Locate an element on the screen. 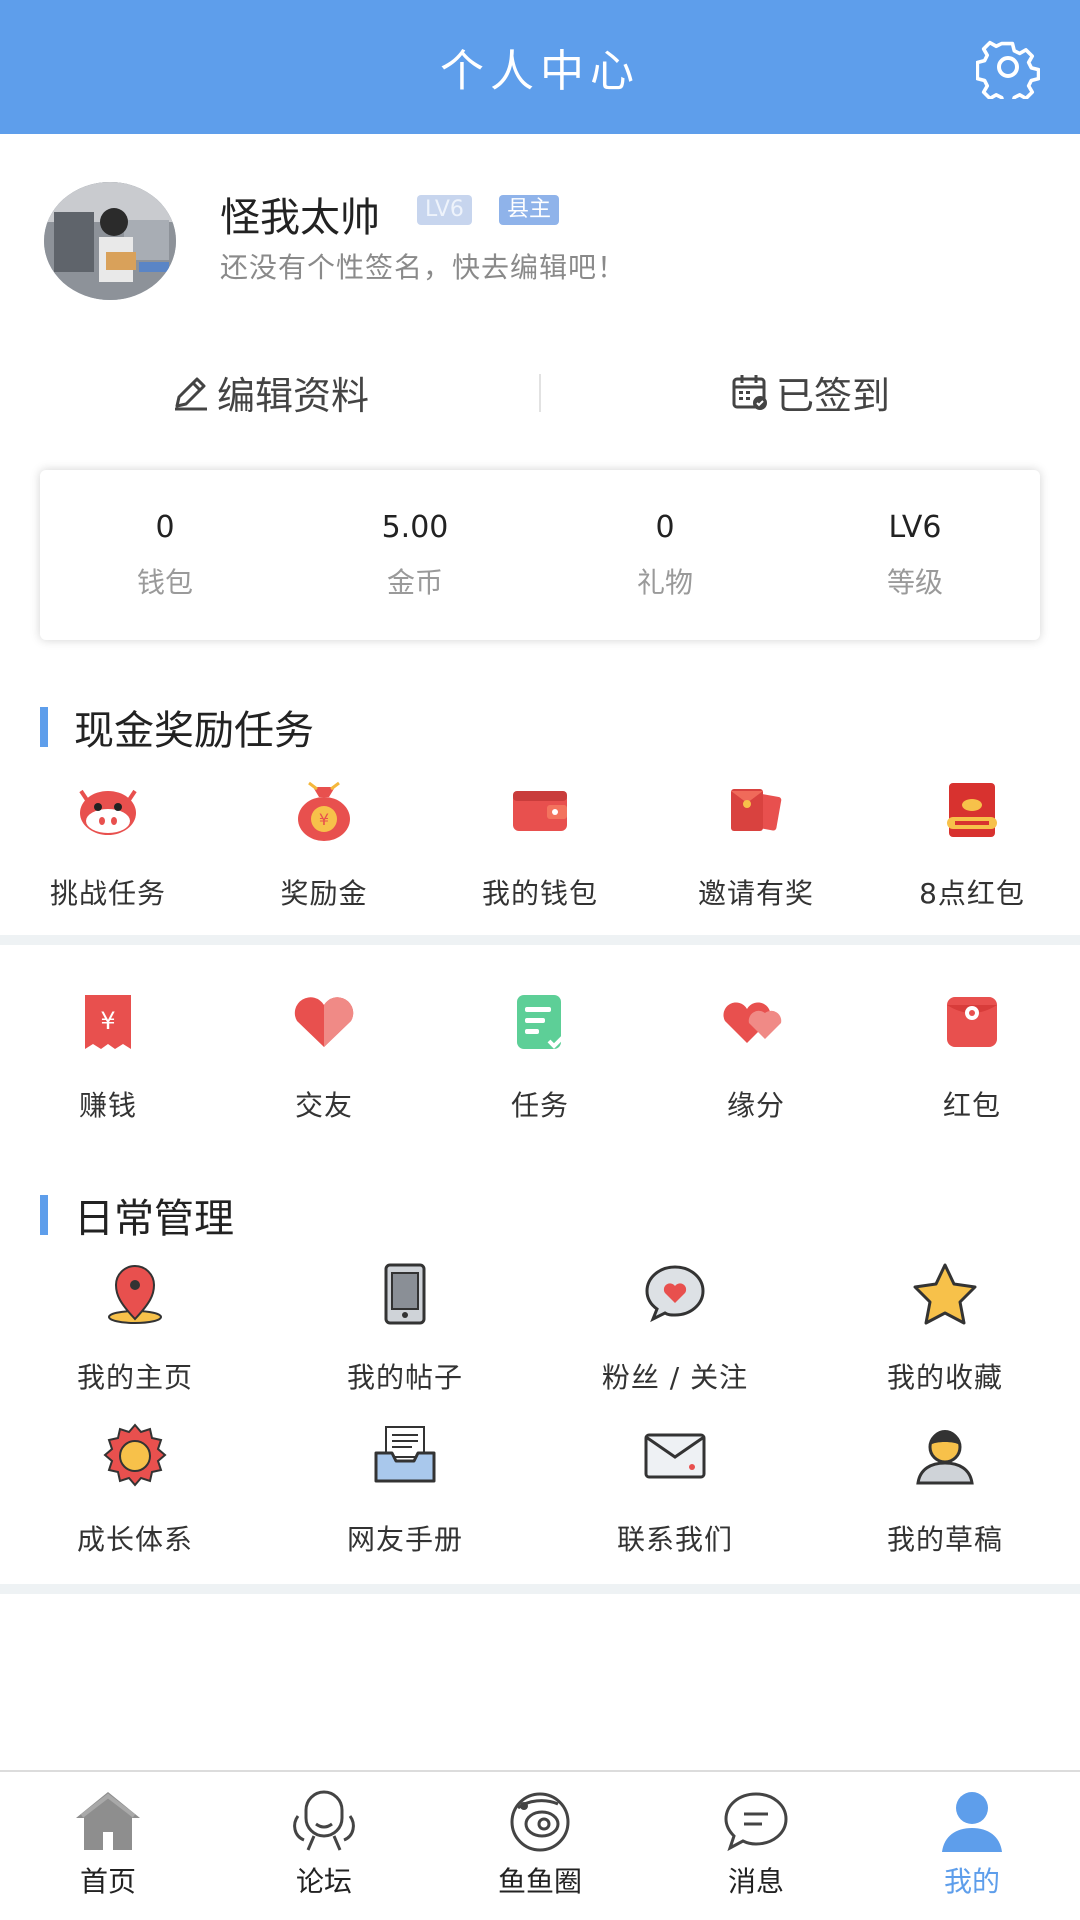 The image size is (1080, 1920). grid-item-8pm-red-packet: 8点红包 is located at coordinates (972, 841).